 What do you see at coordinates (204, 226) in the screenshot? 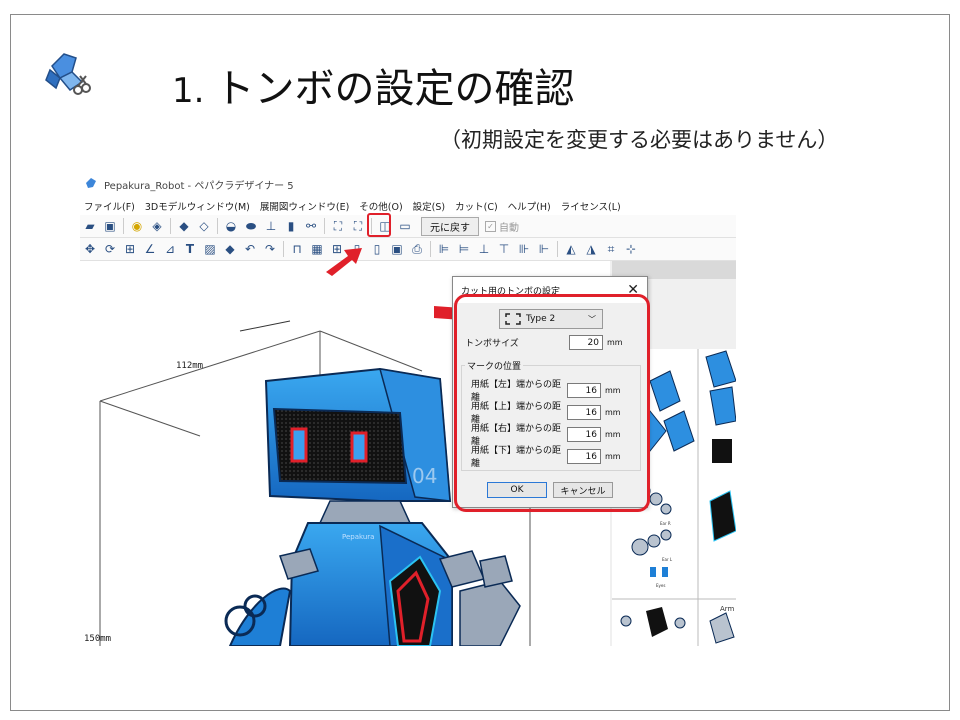
I see `cube-select-icon: ◇` at bounding box center [204, 226].